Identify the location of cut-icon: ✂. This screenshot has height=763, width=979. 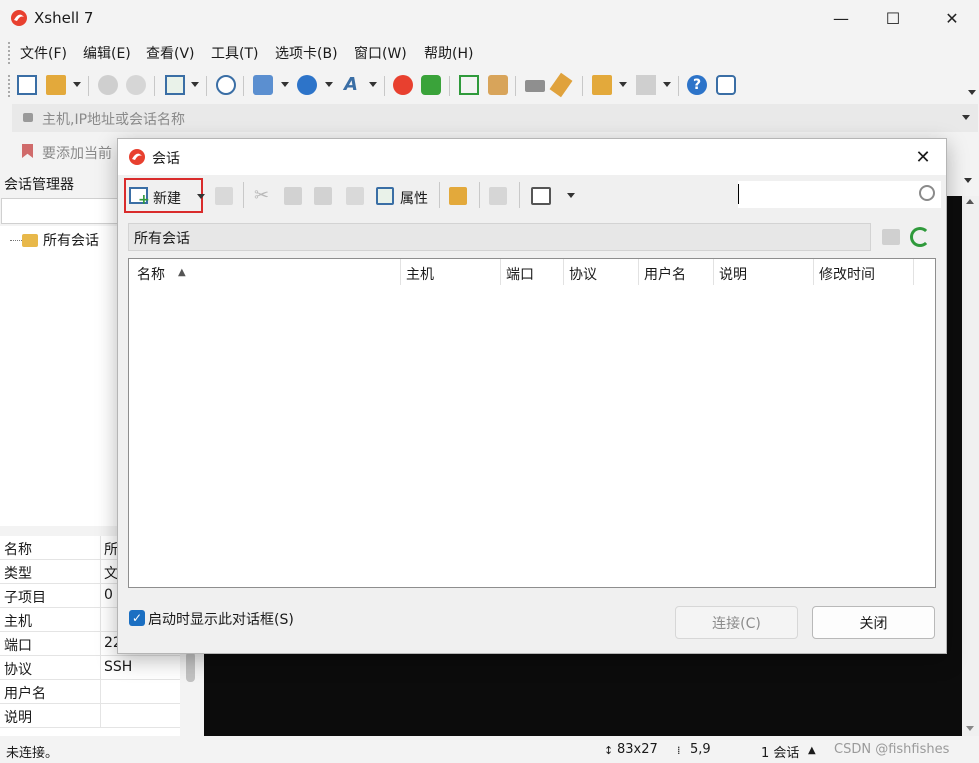
(263, 196).